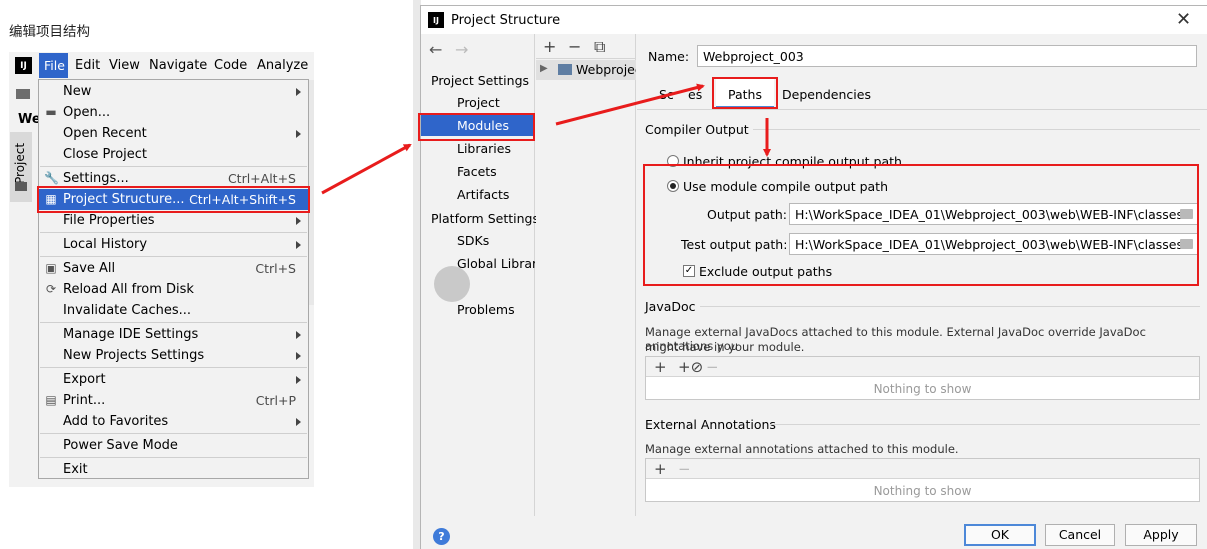 The width and height of the screenshot is (1207, 549). I want to click on menu-file-label: File, so click(54, 65).